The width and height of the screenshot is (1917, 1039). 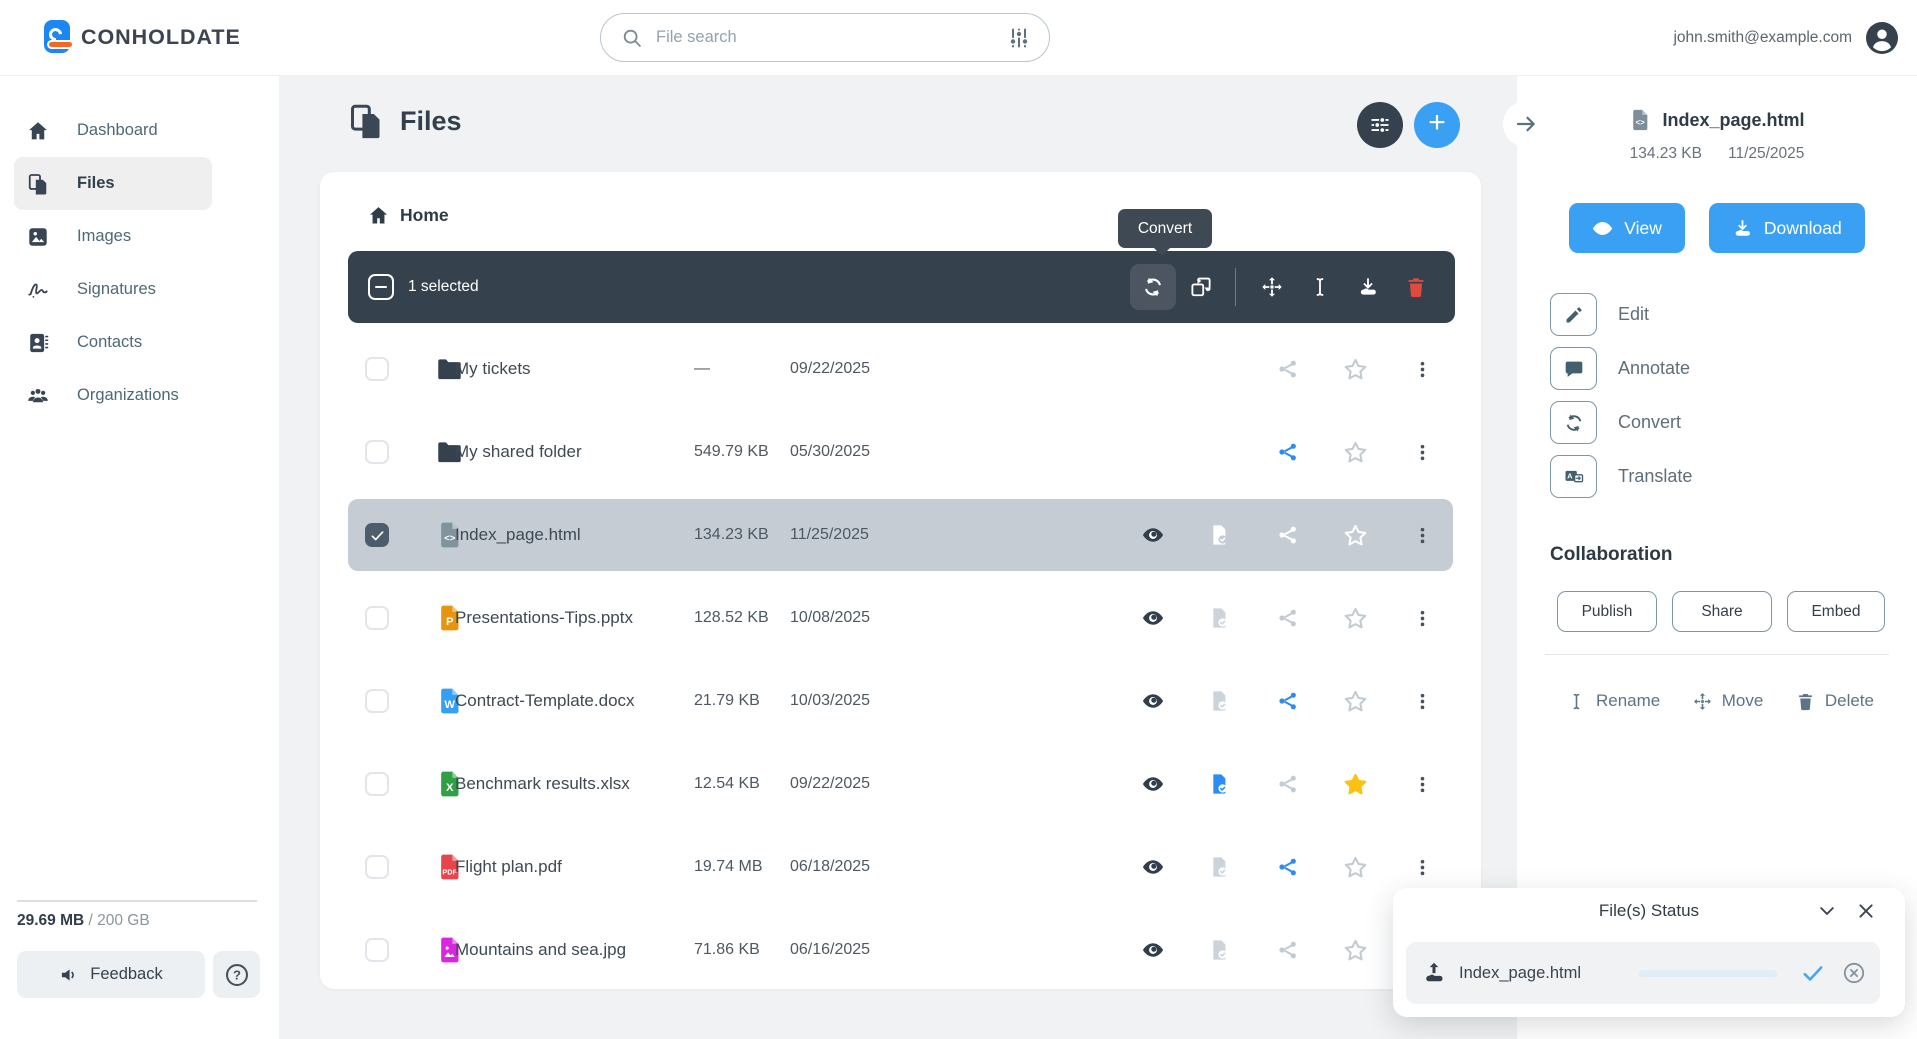 What do you see at coordinates (1836, 611) in the screenshot?
I see `embed-button: Embed` at bounding box center [1836, 611].